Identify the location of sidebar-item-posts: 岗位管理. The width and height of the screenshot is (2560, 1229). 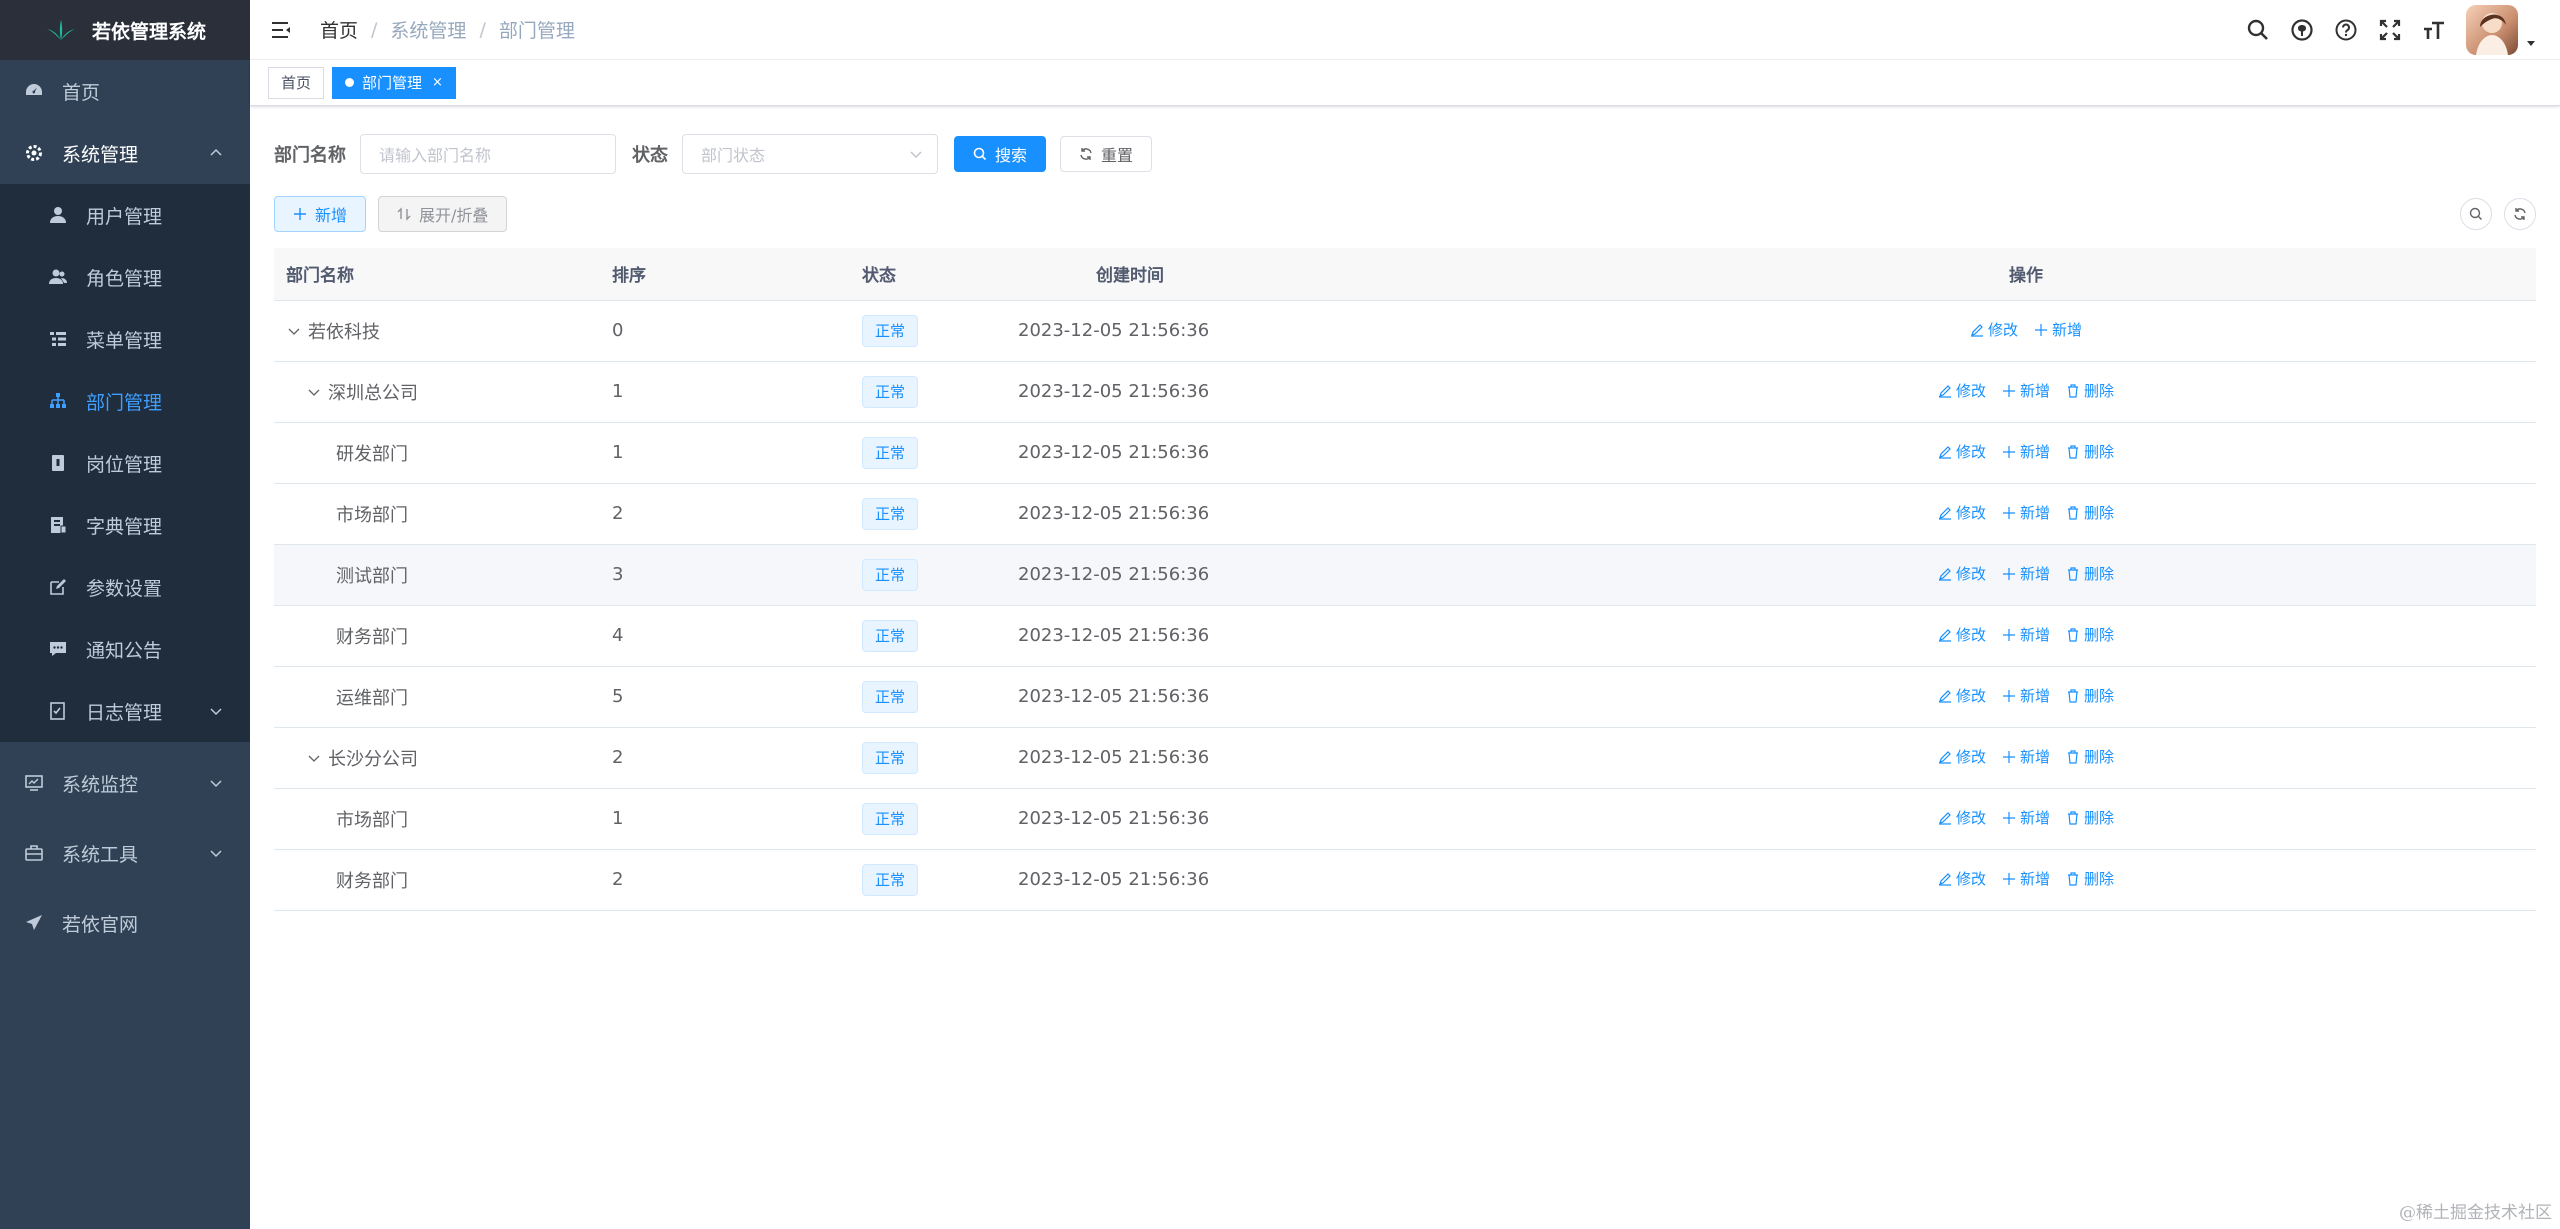
(125, 463).